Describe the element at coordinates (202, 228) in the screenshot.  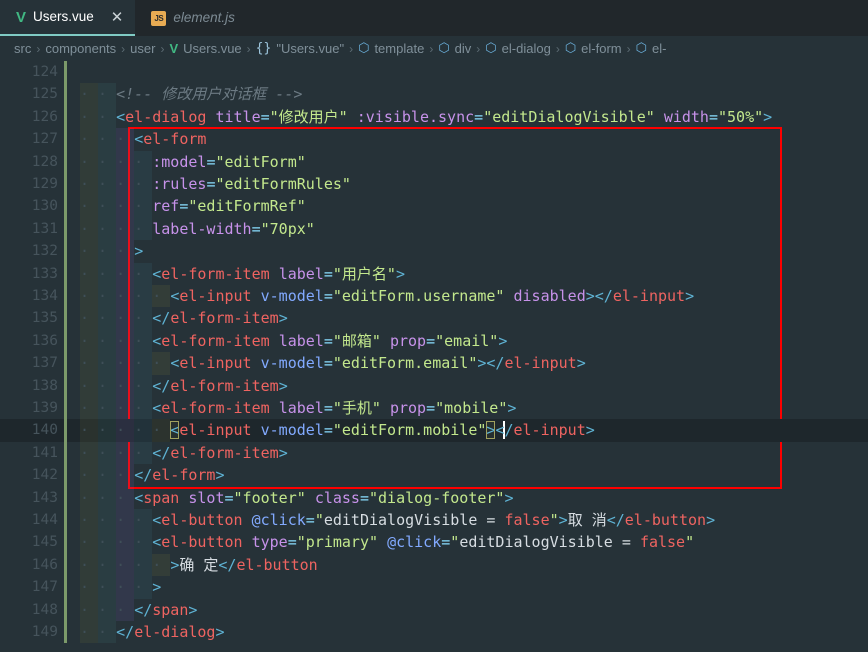
I see `token-attr: label-width` at that location.